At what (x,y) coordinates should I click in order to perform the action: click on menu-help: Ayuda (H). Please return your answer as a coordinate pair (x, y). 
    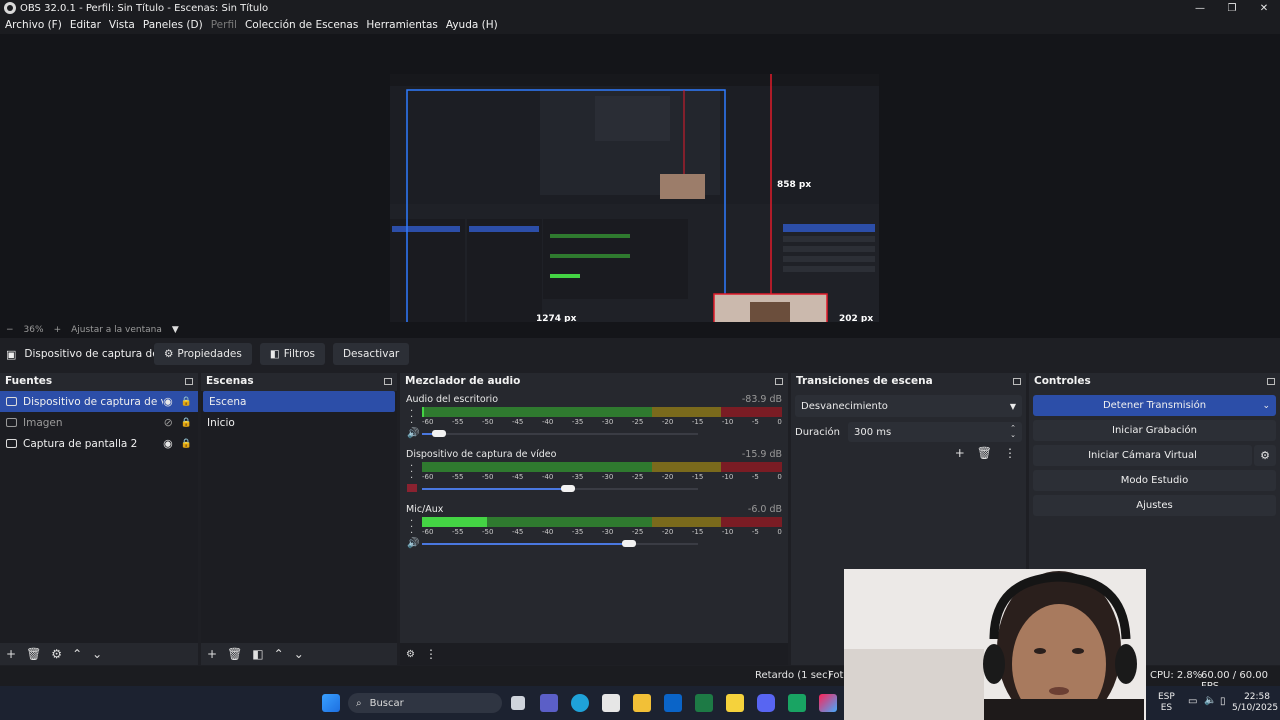
    Looking at the image, I should click on (472, 25).